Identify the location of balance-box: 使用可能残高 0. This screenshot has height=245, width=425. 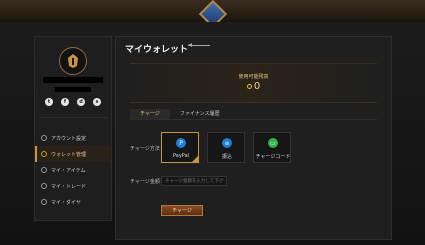
(253, 83).